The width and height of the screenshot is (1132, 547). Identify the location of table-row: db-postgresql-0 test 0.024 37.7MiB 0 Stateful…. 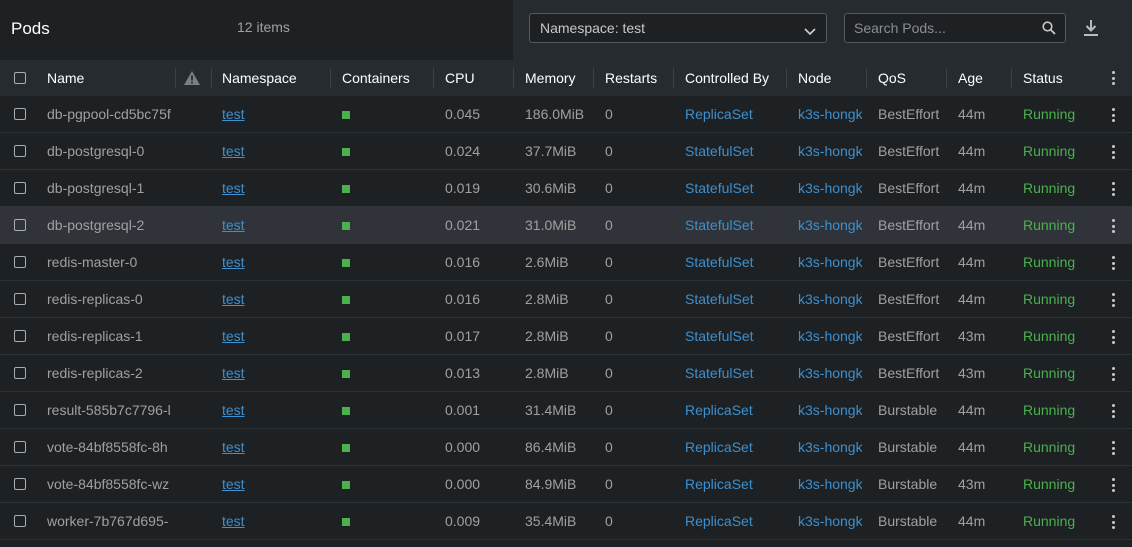
(566, 151).